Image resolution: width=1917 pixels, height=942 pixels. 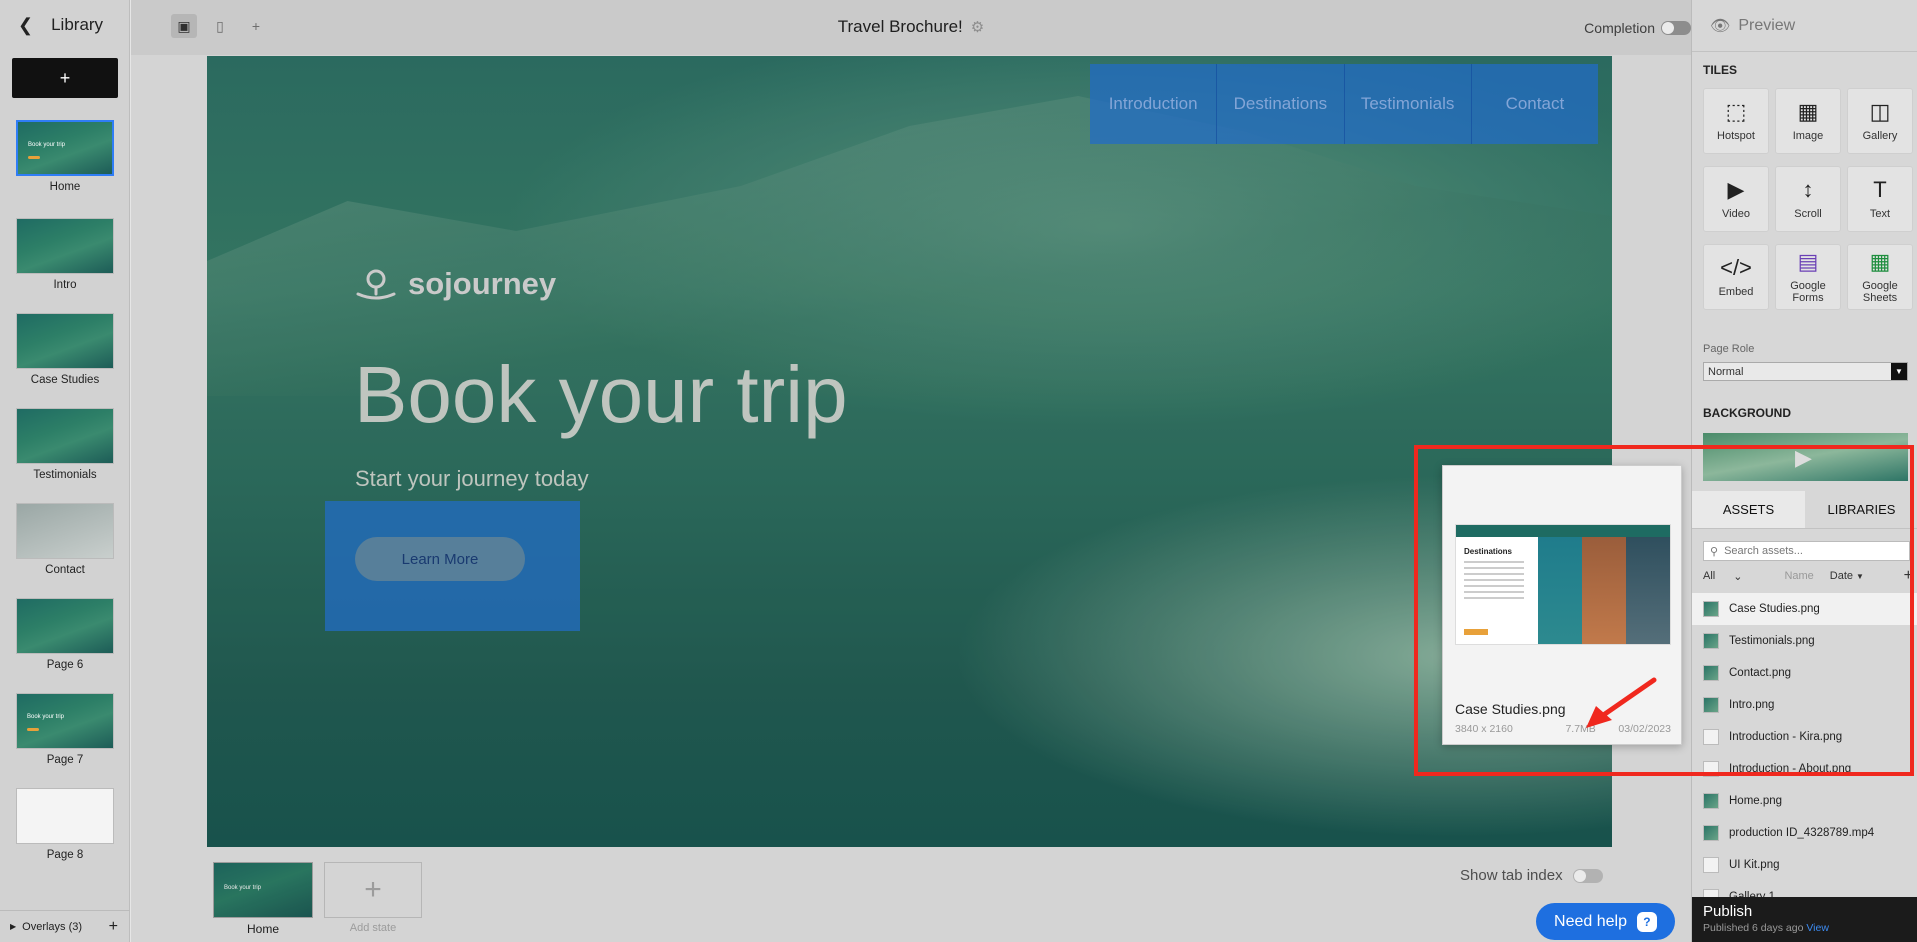 What do you see at coordinates (1841, 576) in the screenshot?
I see `sort-date: Date` at bounding box center [1841, 576].